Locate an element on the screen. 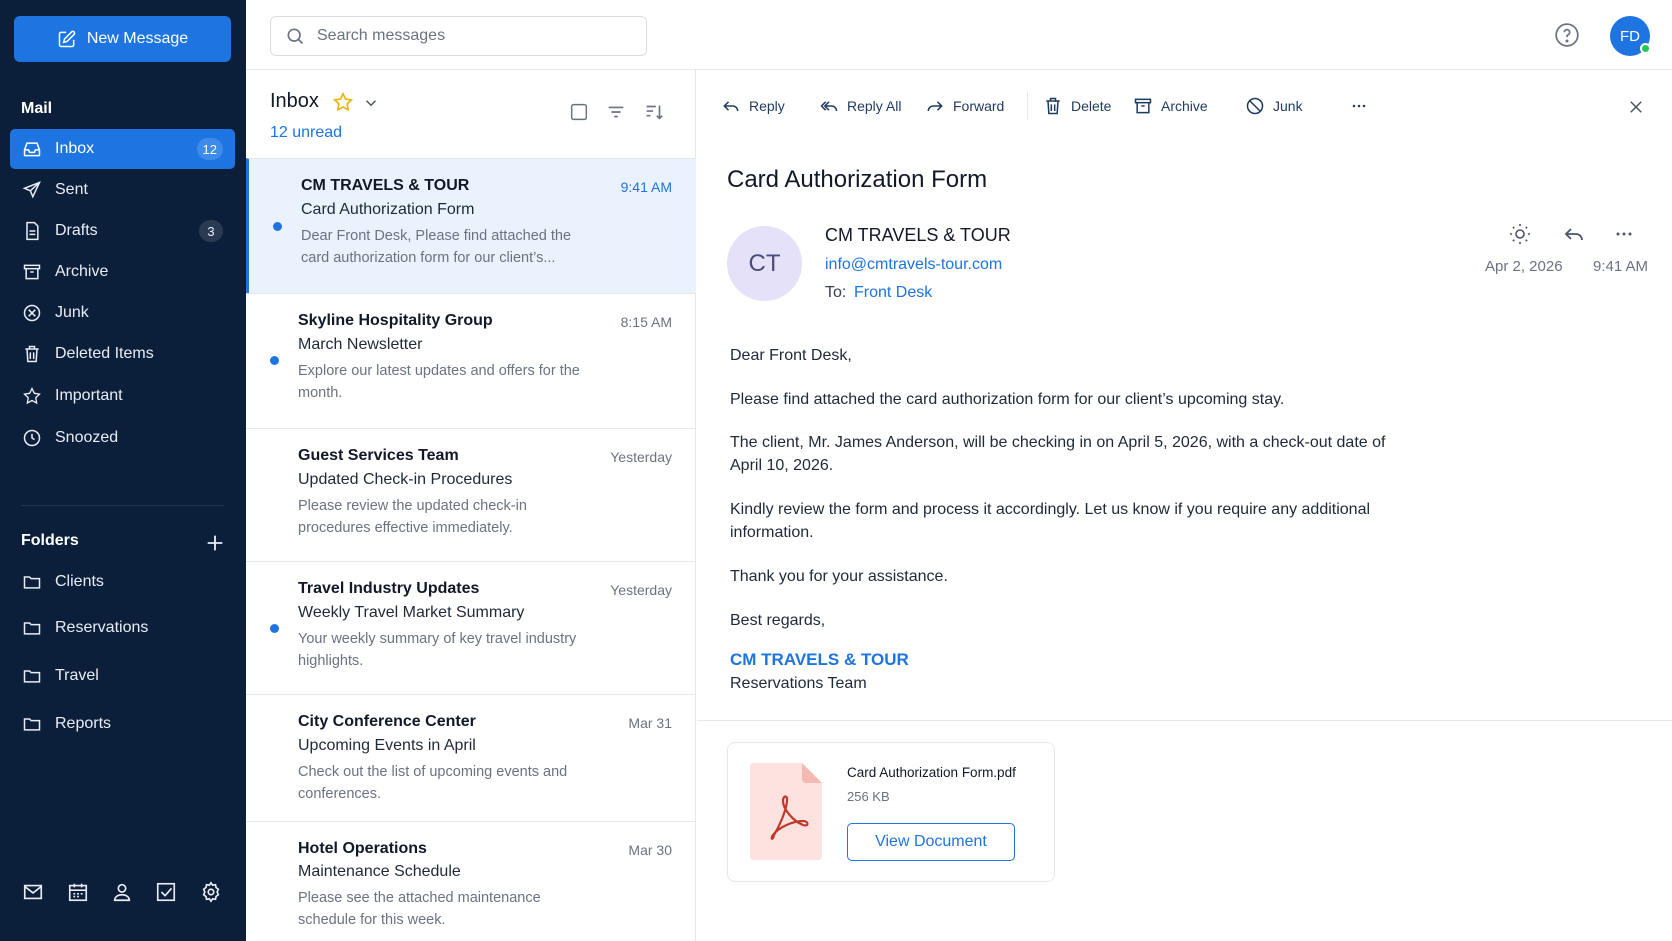 The width and height of the screenshot is (1672, 941). forward-button: Forward is located at coordinates (964, 106).